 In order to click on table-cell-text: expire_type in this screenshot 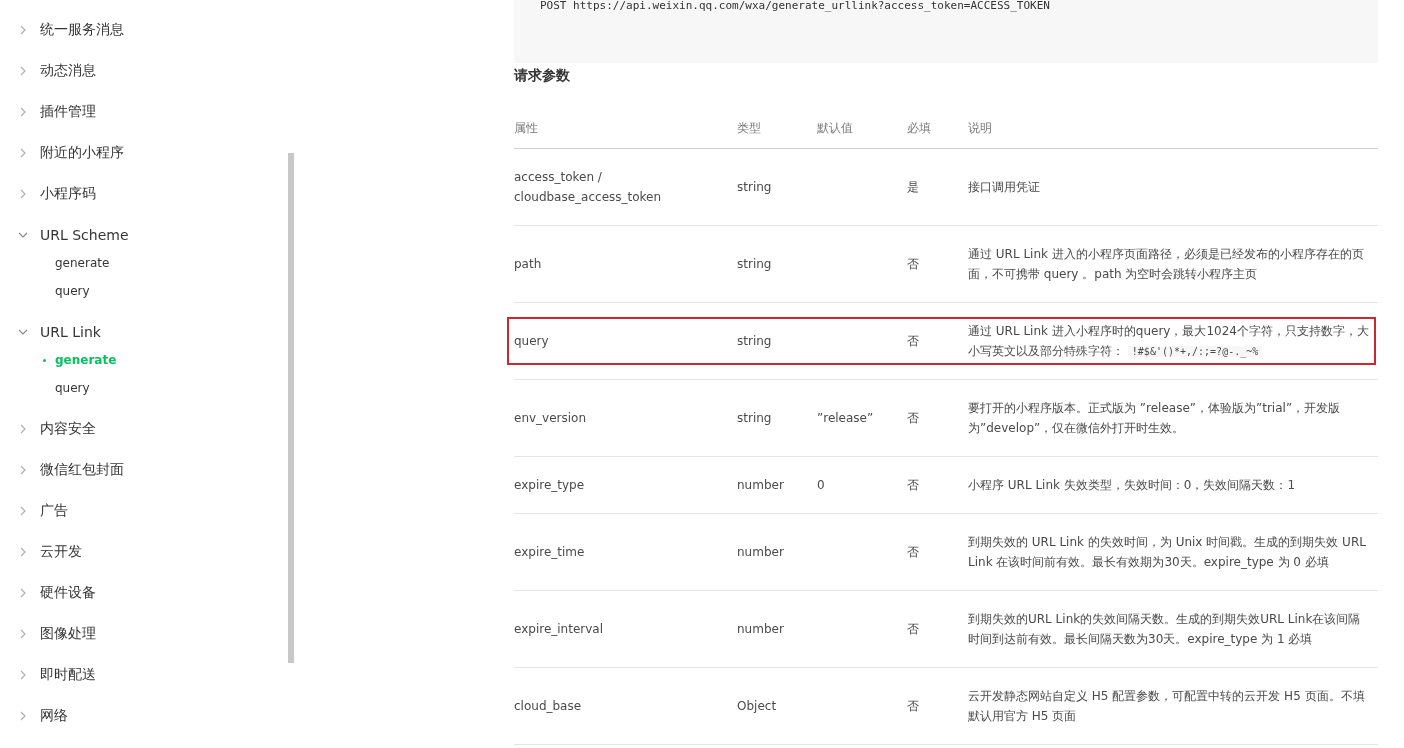, I will do `click(550, 485)`.